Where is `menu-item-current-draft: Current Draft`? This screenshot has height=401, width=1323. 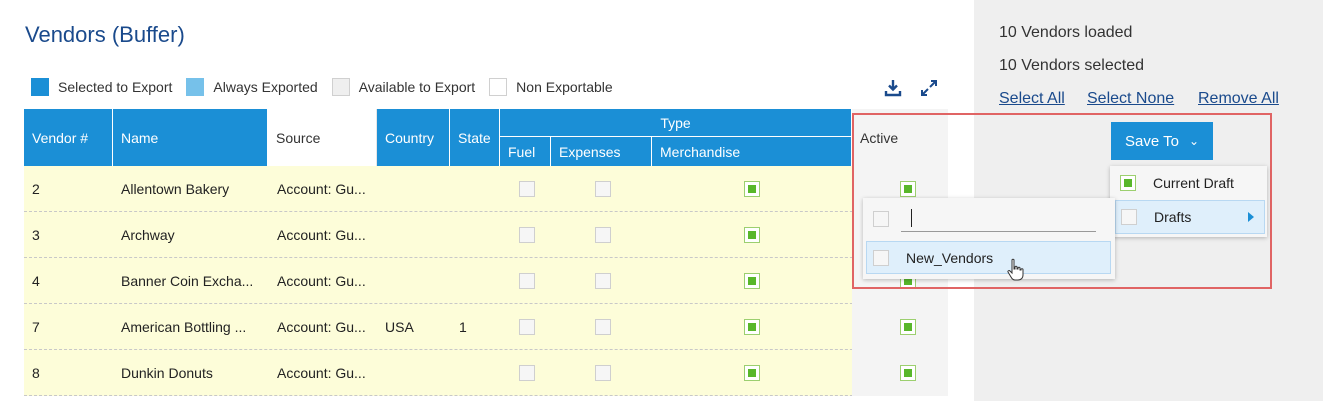
menu-item-current-draft: Current Draft is located at coordinates (1177, 183).